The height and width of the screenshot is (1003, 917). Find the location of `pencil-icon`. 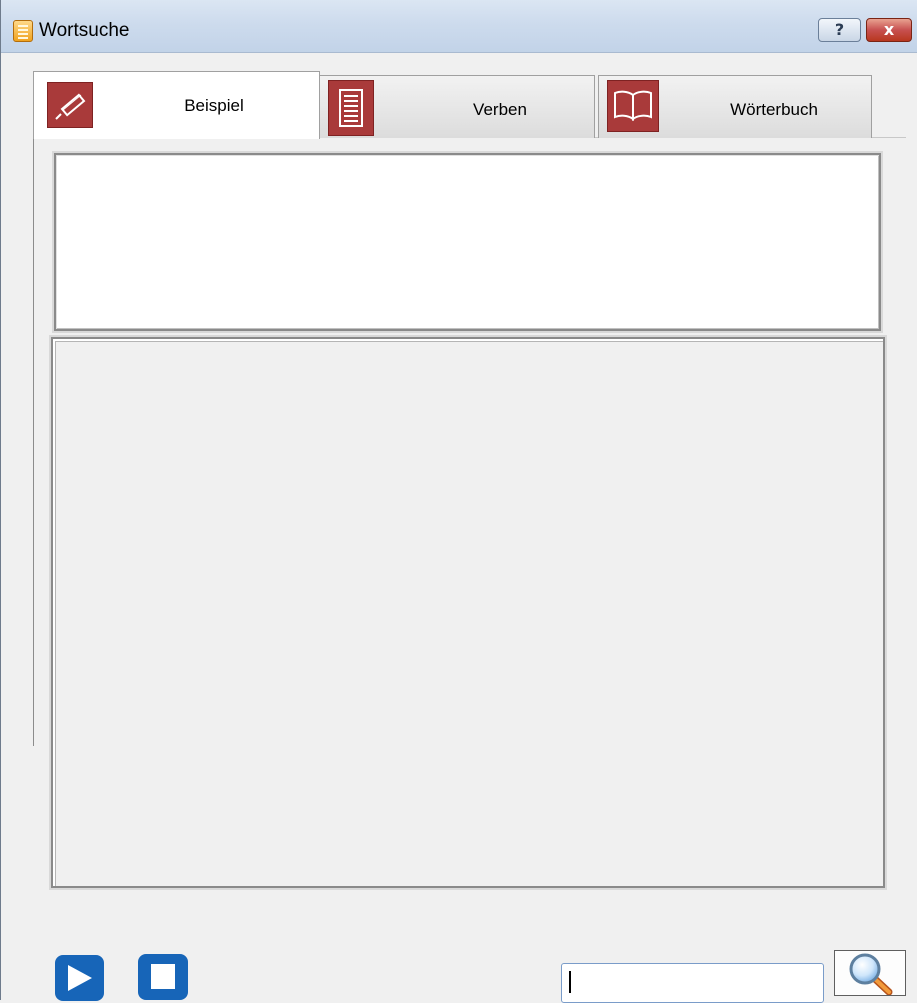

pencil-icon is located at coordinates (70, 105).